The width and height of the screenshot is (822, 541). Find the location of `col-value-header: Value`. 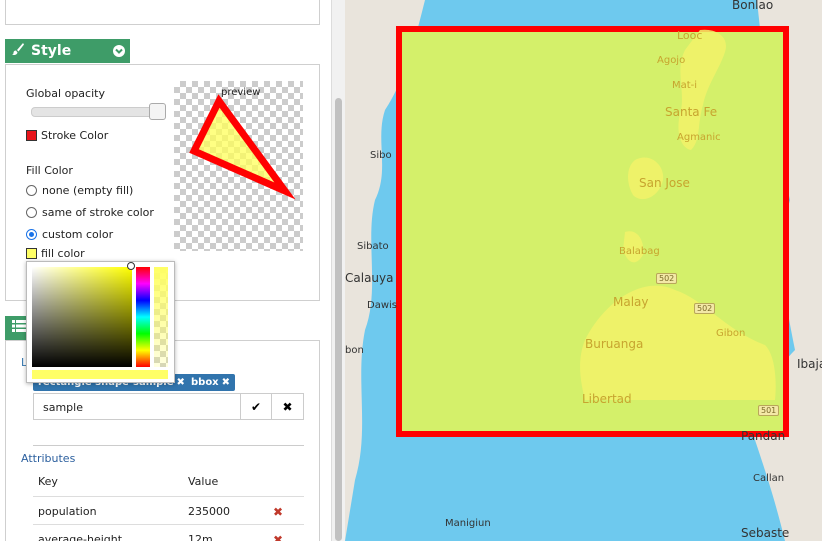

col-value-header: Value is located at coordinates (203, 481).